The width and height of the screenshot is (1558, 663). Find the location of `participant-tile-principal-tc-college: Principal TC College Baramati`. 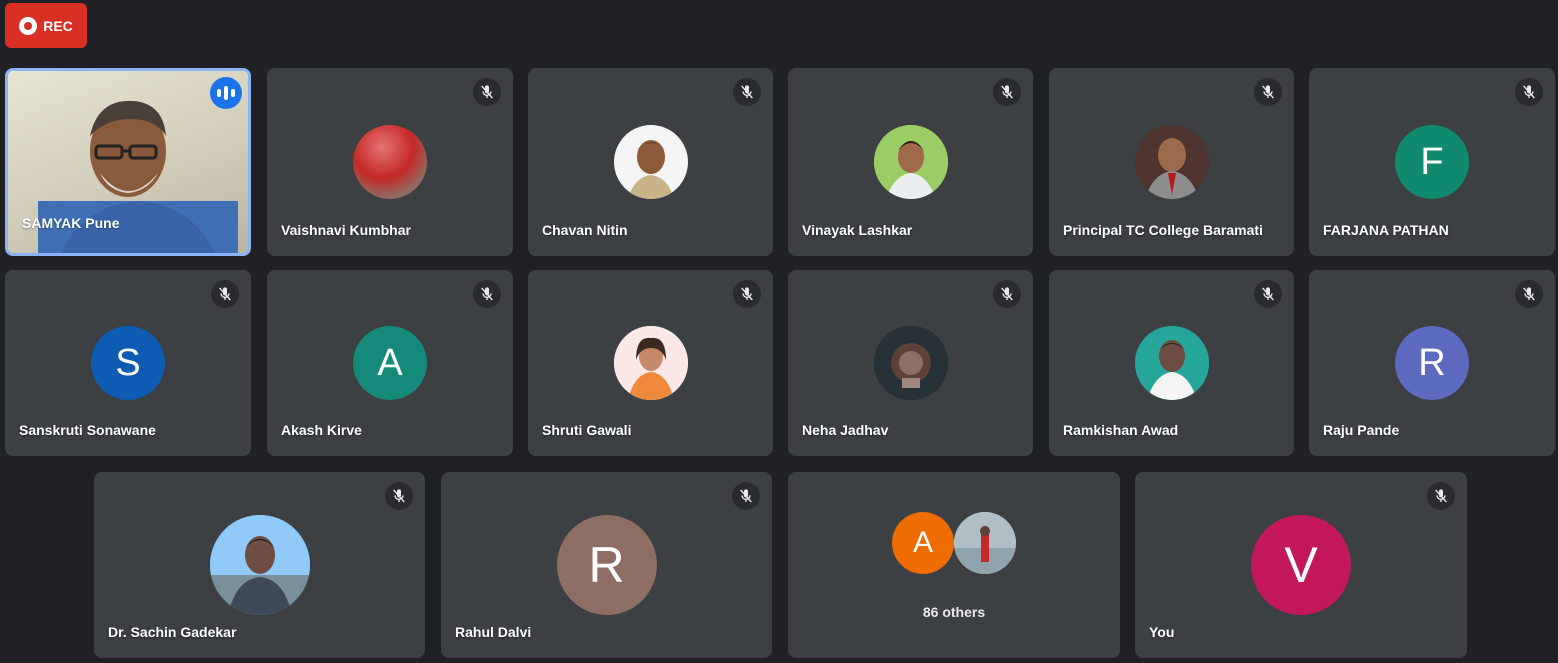

participant-tile-principal-tc-college: Principal TC College Baramati is located at coordinates (1171, 162).